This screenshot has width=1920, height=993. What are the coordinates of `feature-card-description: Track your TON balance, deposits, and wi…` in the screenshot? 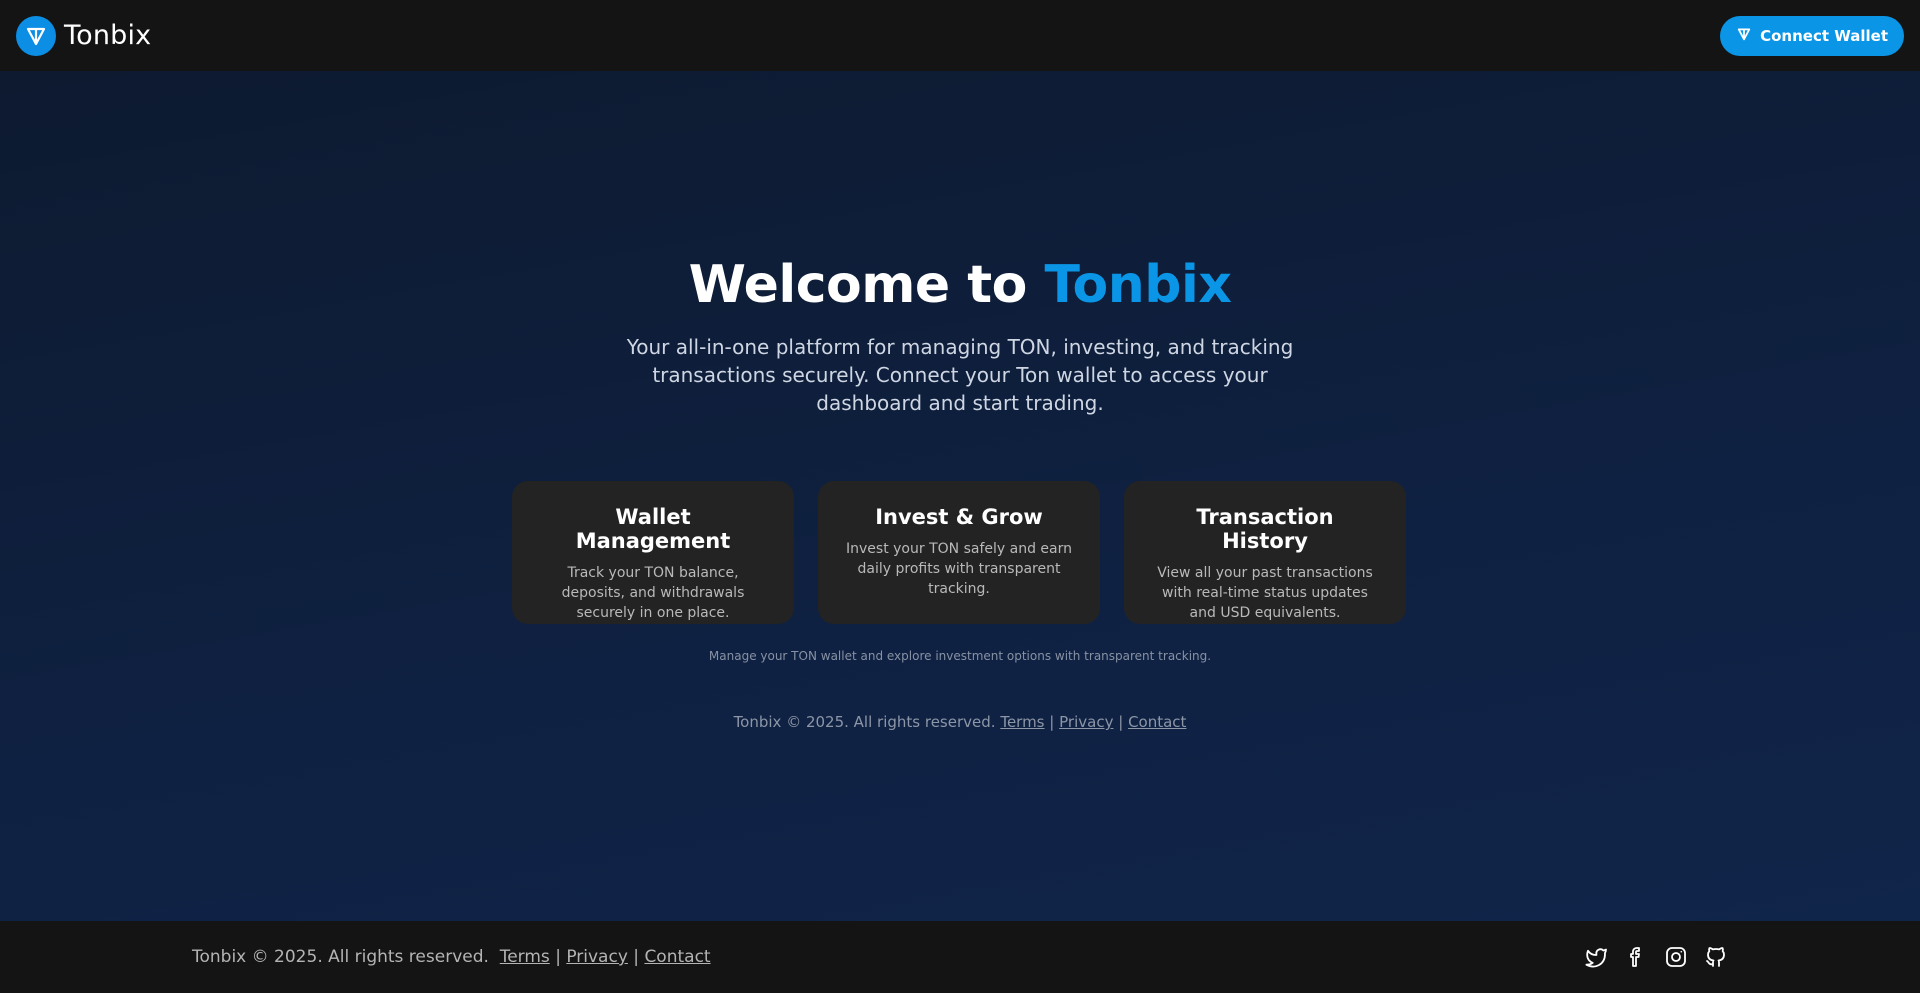 It's located at (653, 593).